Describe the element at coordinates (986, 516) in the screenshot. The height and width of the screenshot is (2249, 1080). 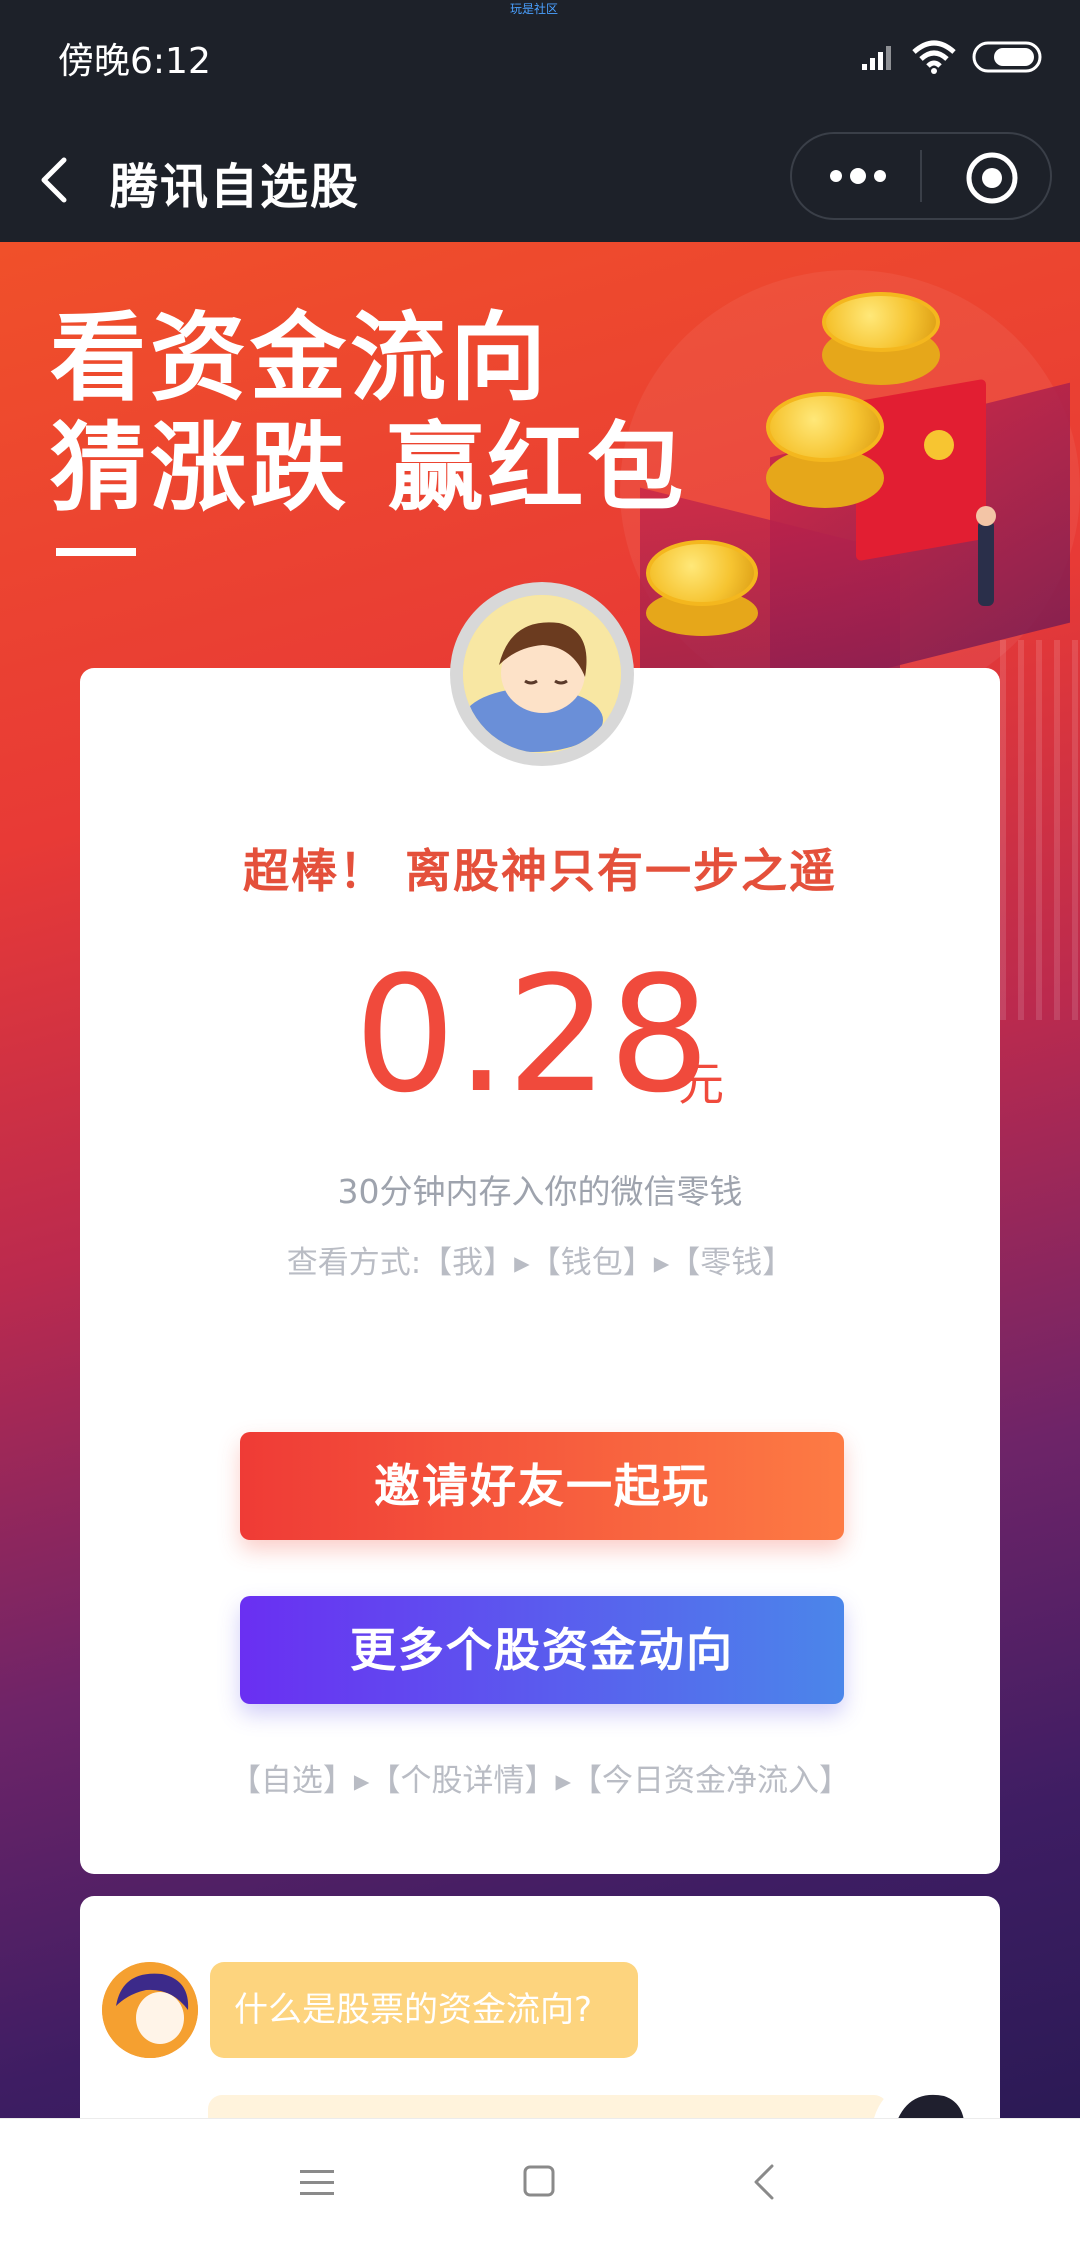
I see `person-head` at that location.